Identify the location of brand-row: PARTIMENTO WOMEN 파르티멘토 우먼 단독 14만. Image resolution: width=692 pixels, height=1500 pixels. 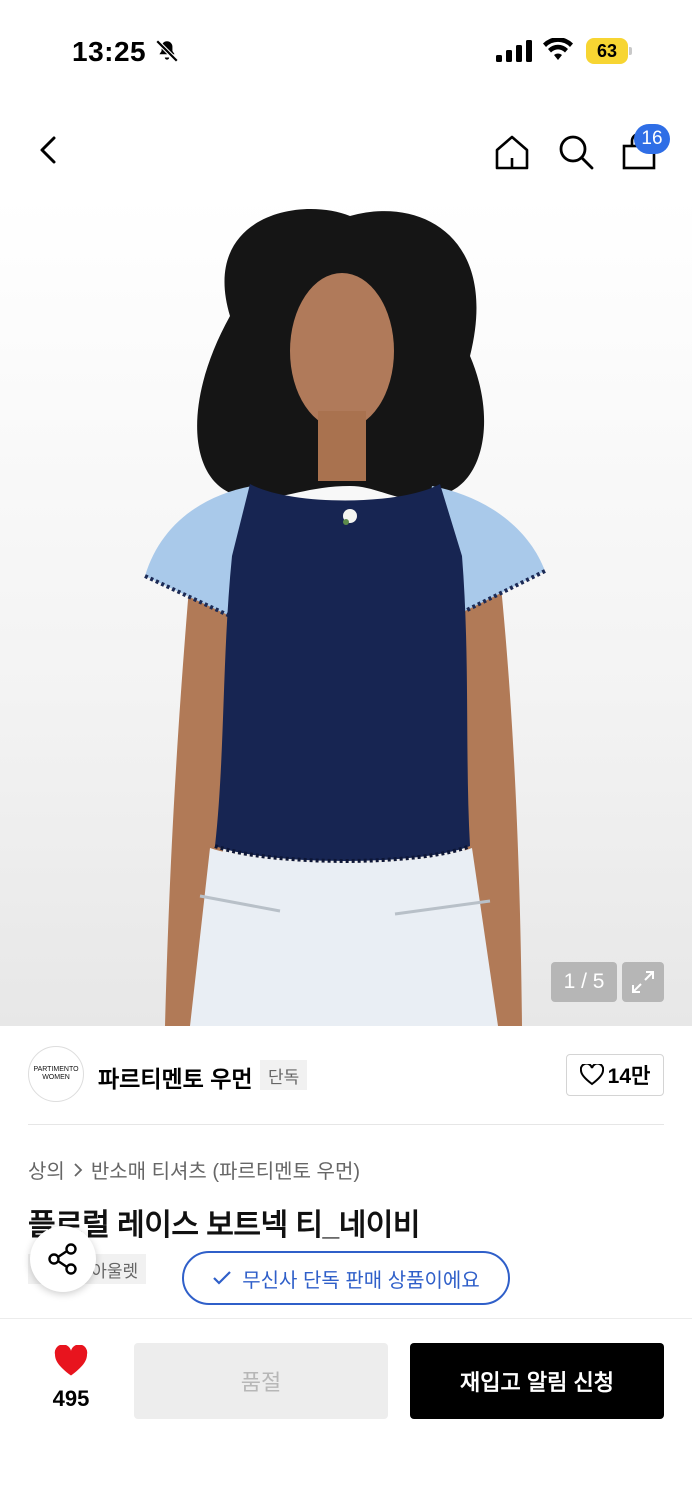
(346, 1075).